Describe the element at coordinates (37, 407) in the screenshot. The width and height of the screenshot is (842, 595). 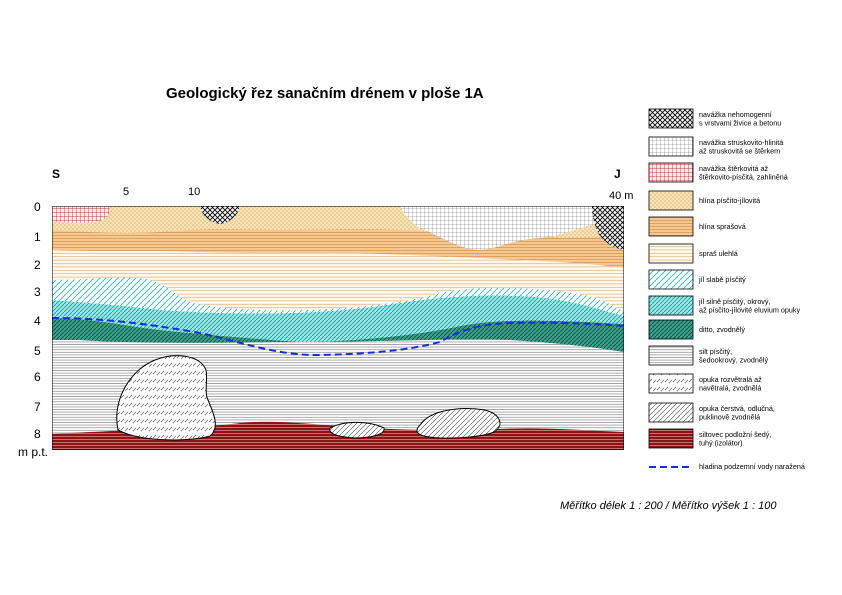
I see `depth-tick-7: 7` at that location.